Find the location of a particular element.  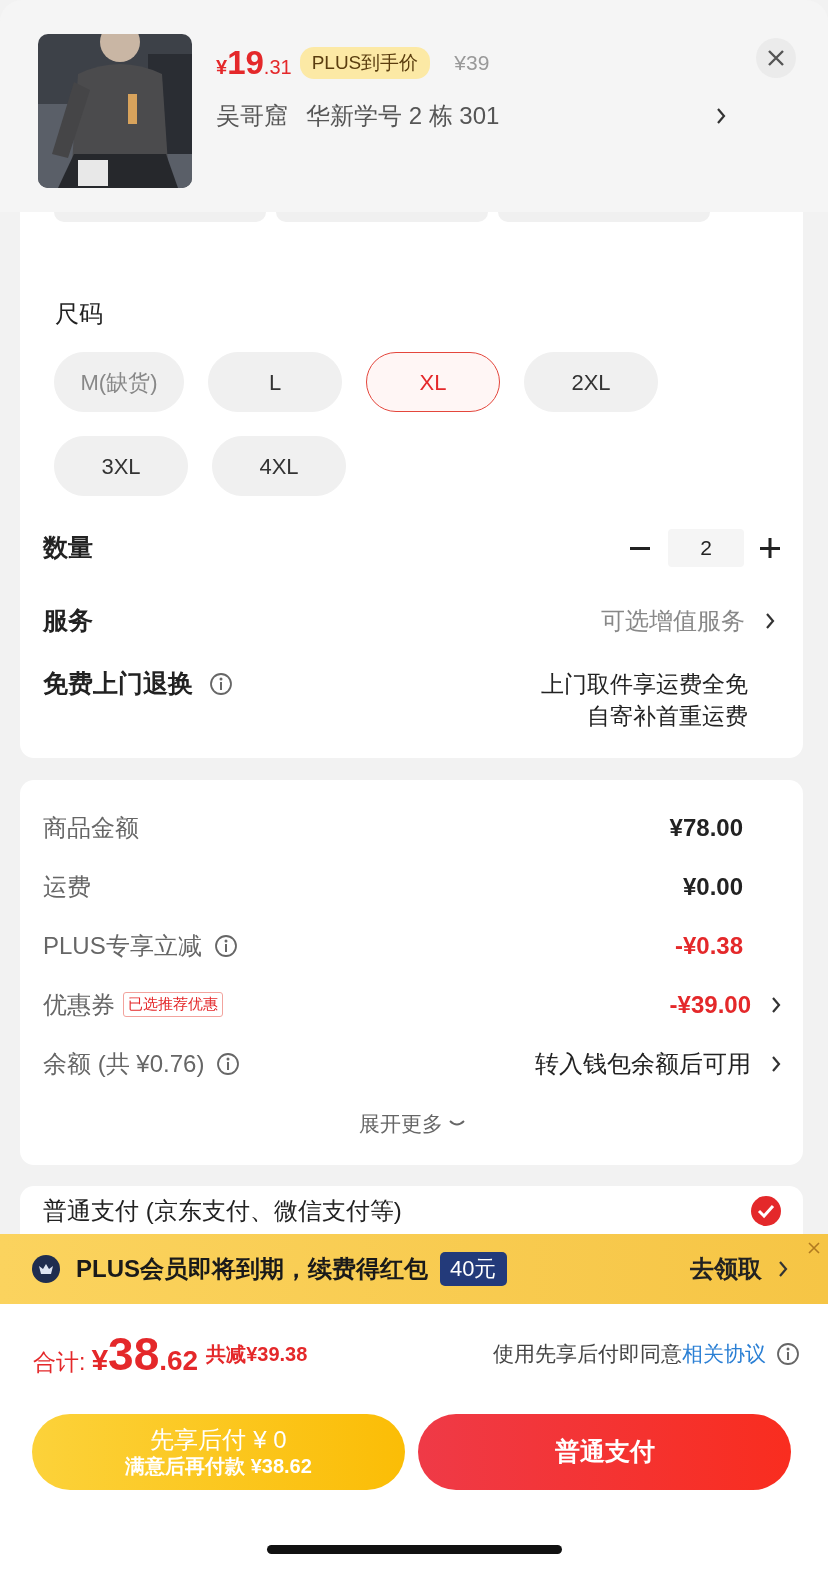

return-label: 免费上门退换 is located at coordinates (118, 684).